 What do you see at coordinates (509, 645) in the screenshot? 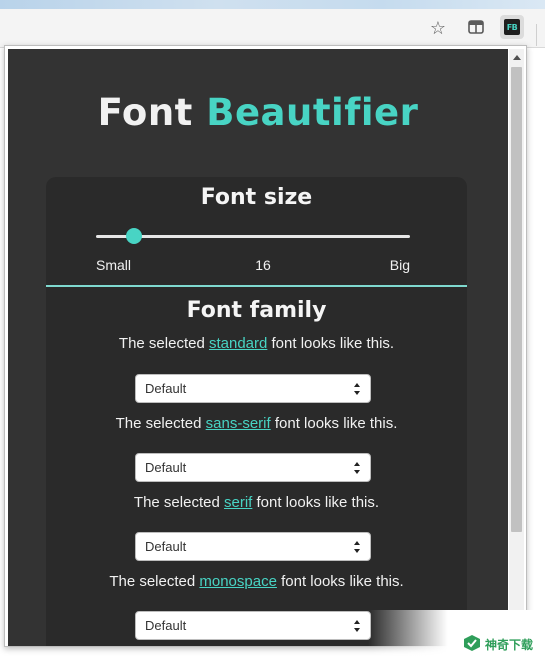
I see `watermark-text: 神奇下载` at bounding box center [509, 645].